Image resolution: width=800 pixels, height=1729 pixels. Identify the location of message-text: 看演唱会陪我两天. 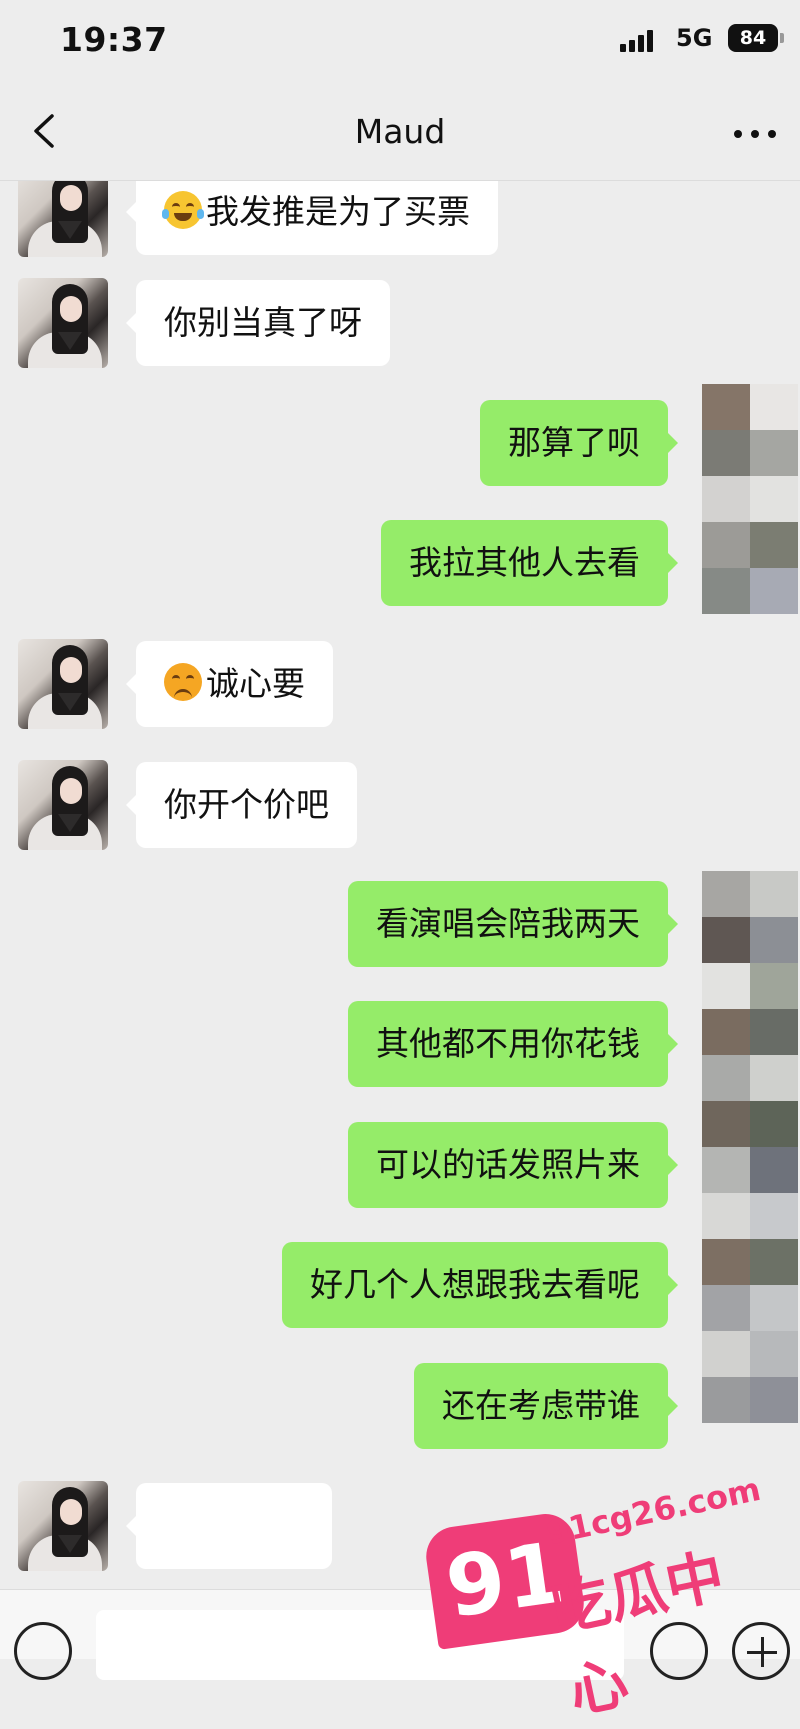
(508, 923).